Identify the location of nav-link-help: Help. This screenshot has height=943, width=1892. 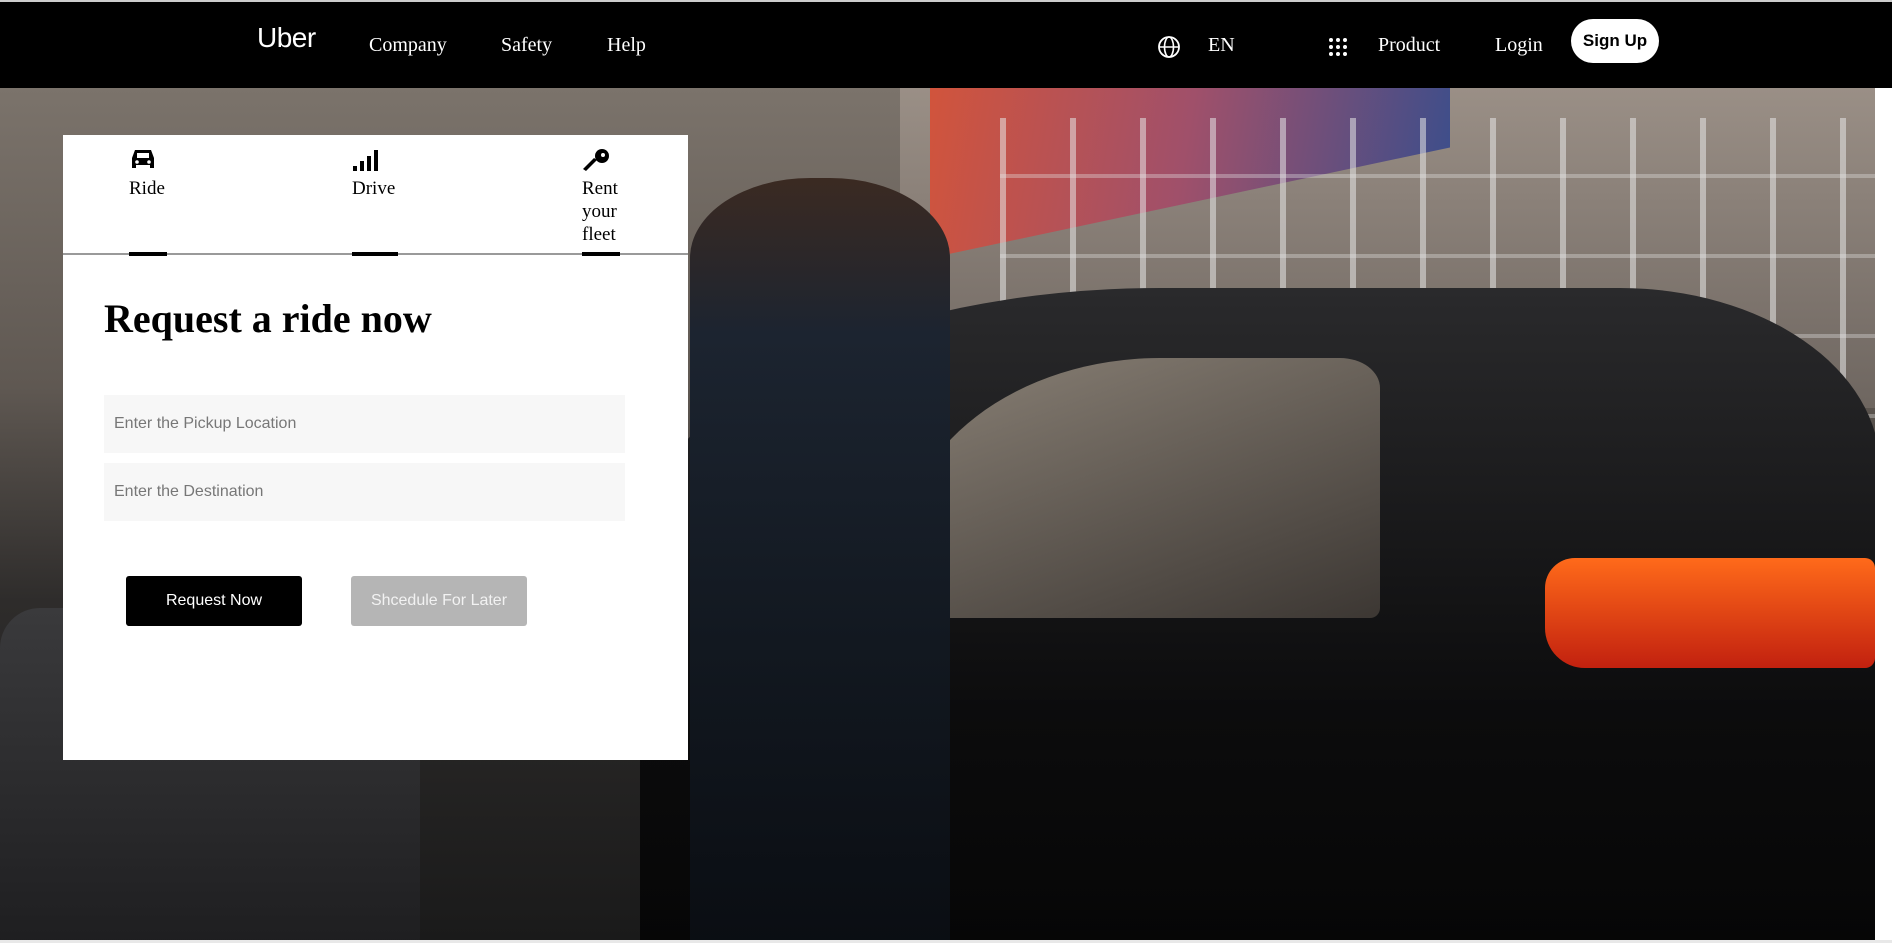
(626, 45).